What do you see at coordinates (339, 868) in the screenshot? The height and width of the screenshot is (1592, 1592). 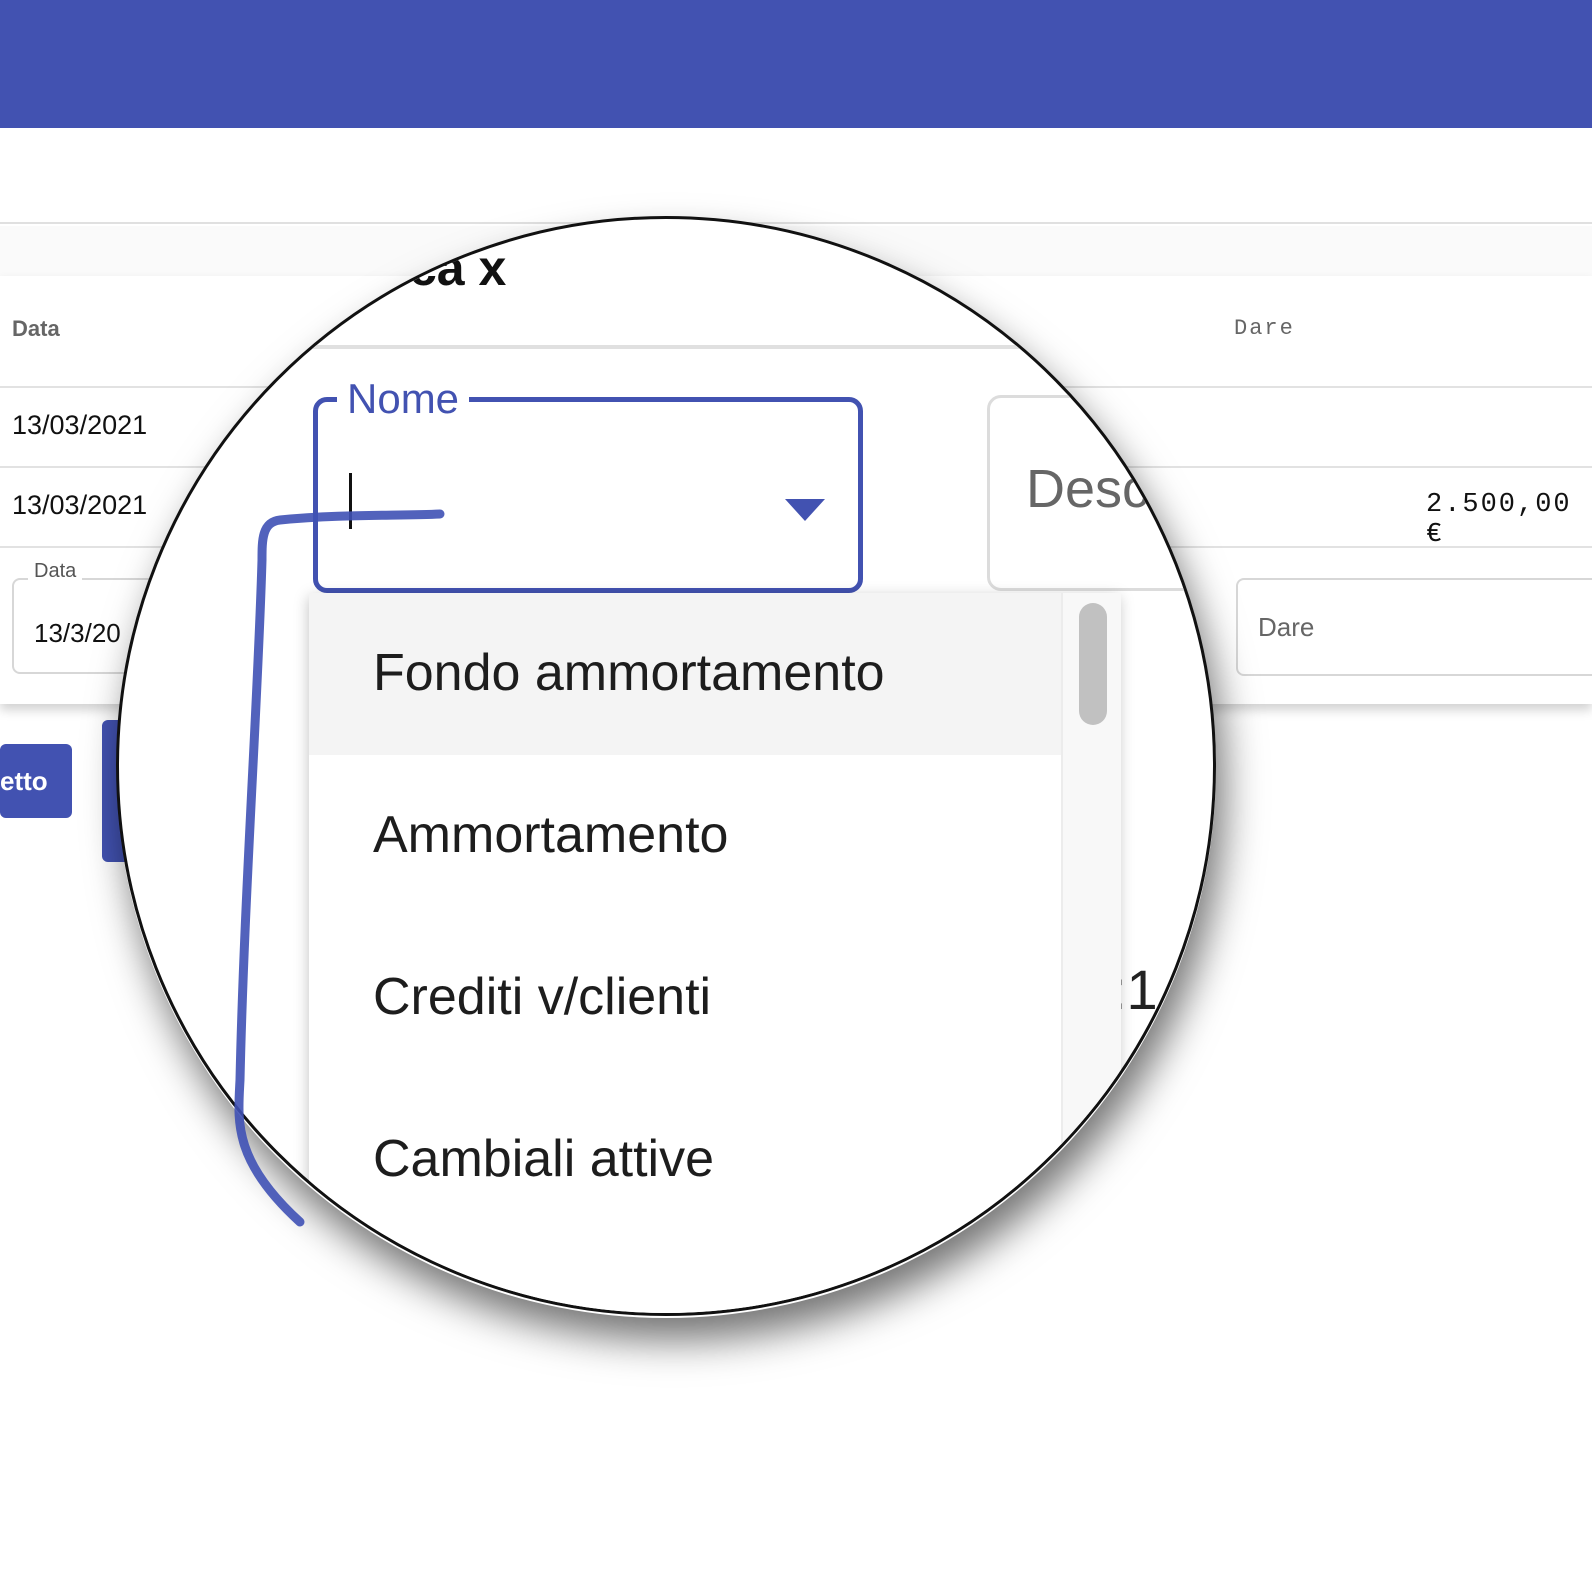 I see `hand-drawn-arrow-icon` at bounding box center [339, 868].